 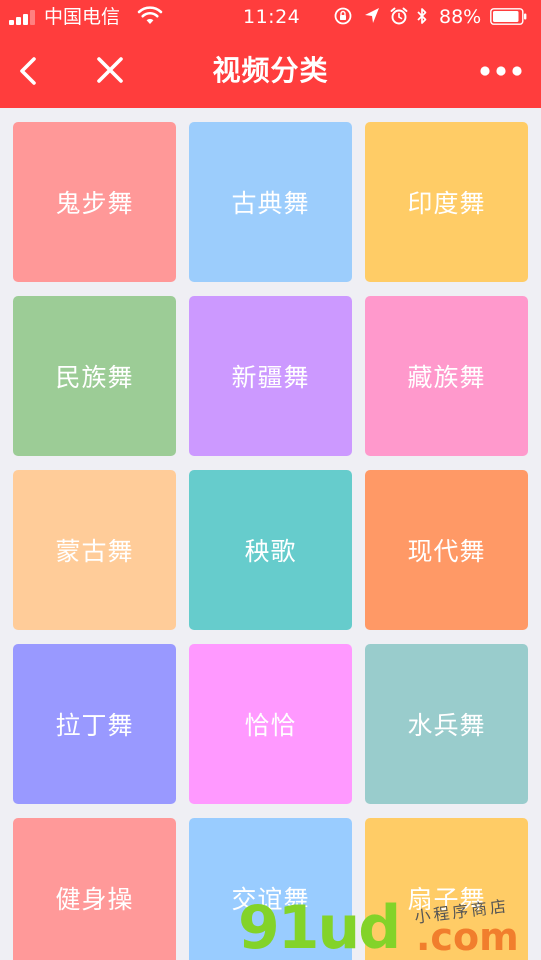 I want to click on page-title: 视频分类, so click(x=270, y=70).